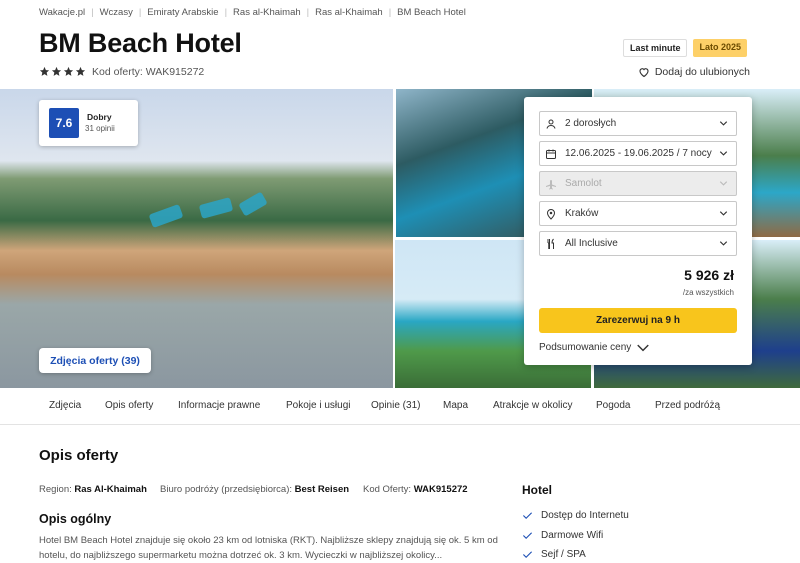  I want to click on breadcrumb-item: Emiraty Arabskie, so click(182, 12).